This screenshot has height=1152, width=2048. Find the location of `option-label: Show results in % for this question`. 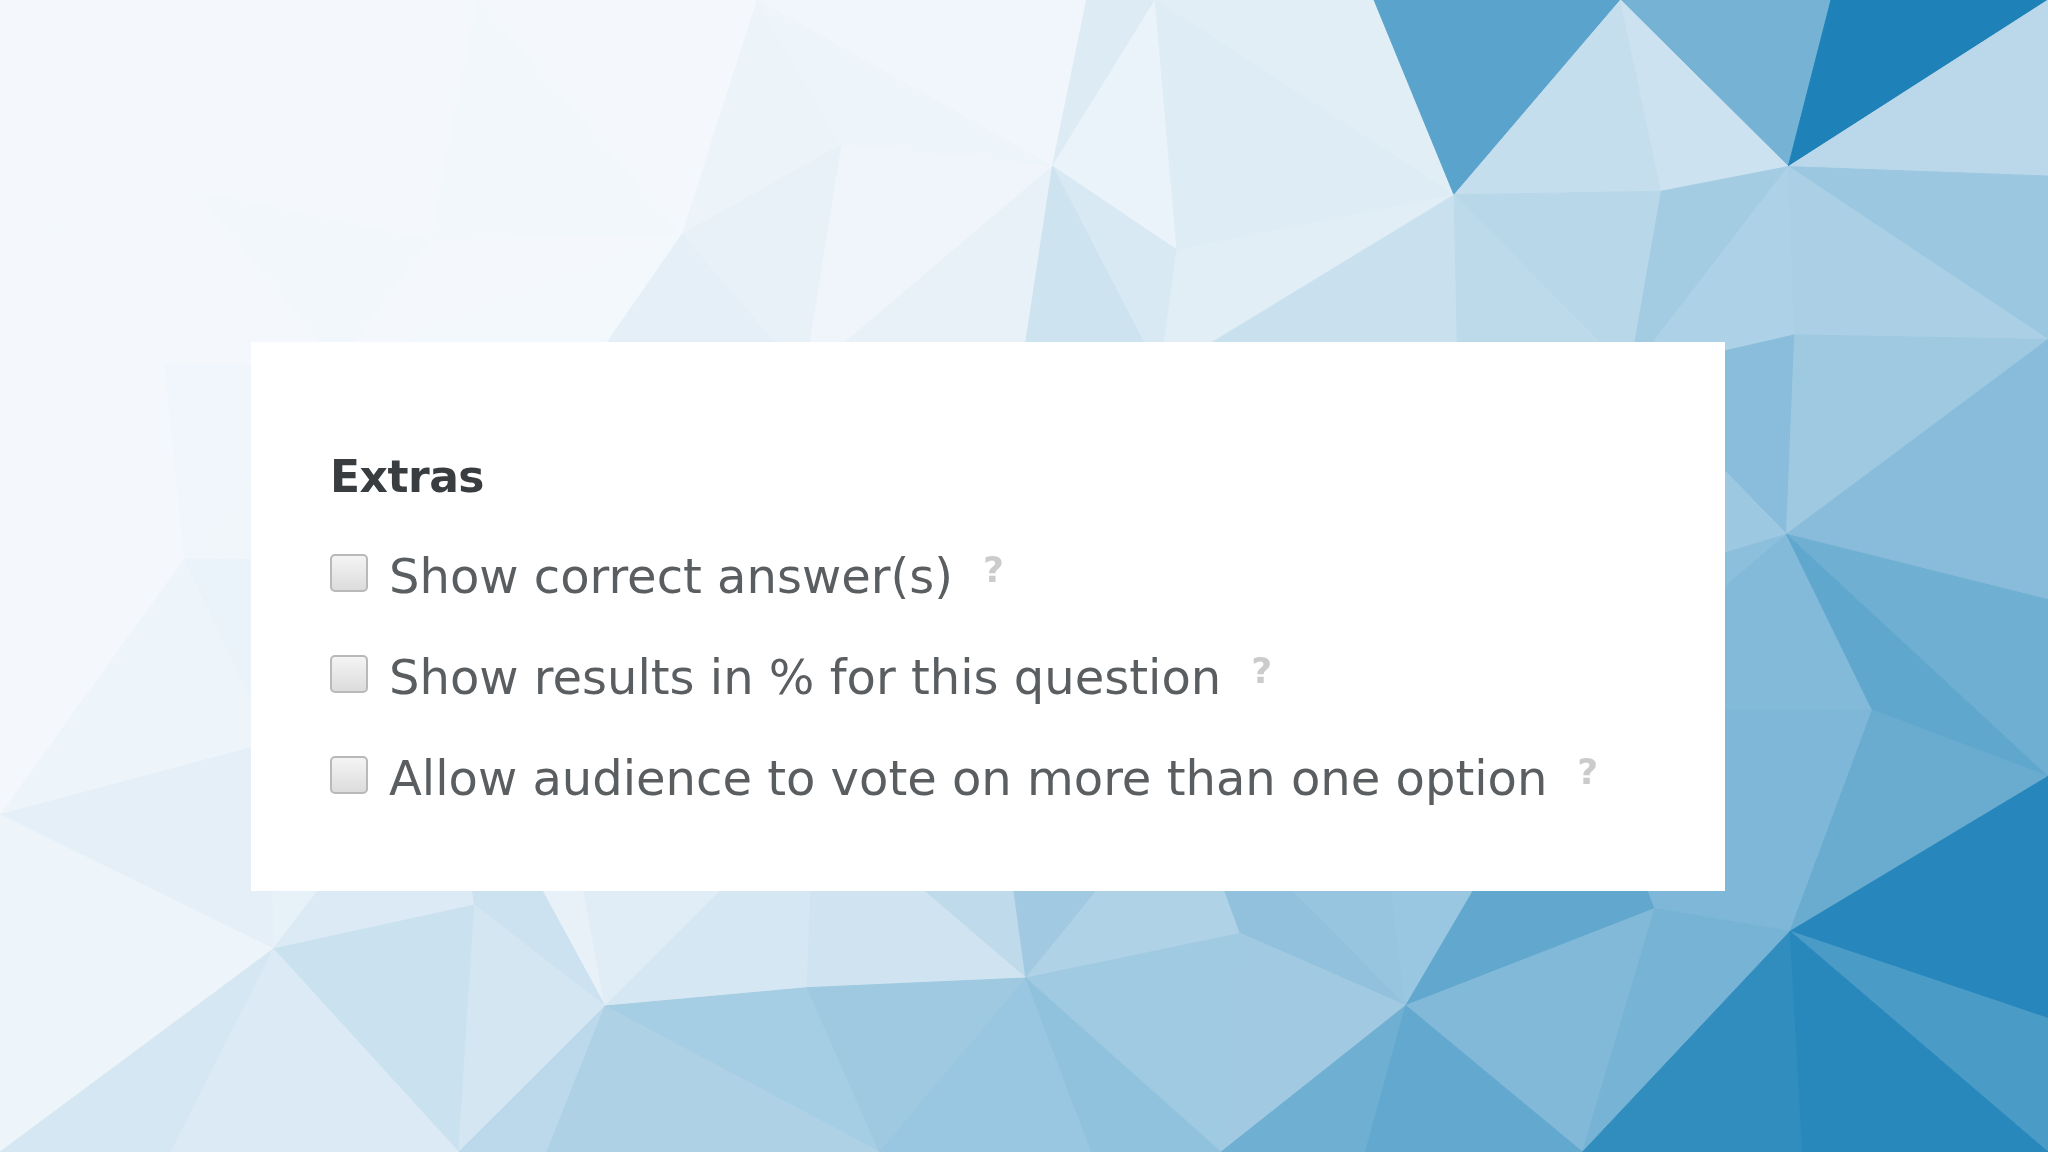

option-label: Show results in % for this question is located at coordinates (805, 677).